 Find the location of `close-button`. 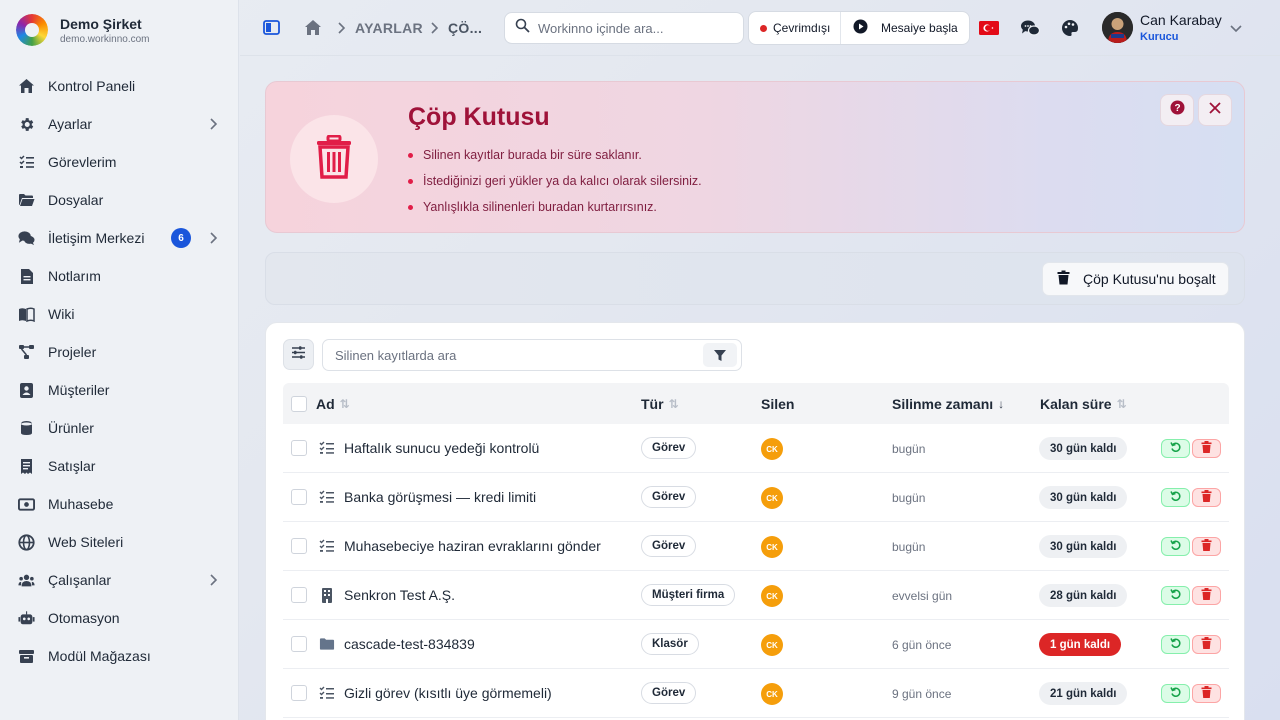

close-button is located at coordinates (1215, 110).